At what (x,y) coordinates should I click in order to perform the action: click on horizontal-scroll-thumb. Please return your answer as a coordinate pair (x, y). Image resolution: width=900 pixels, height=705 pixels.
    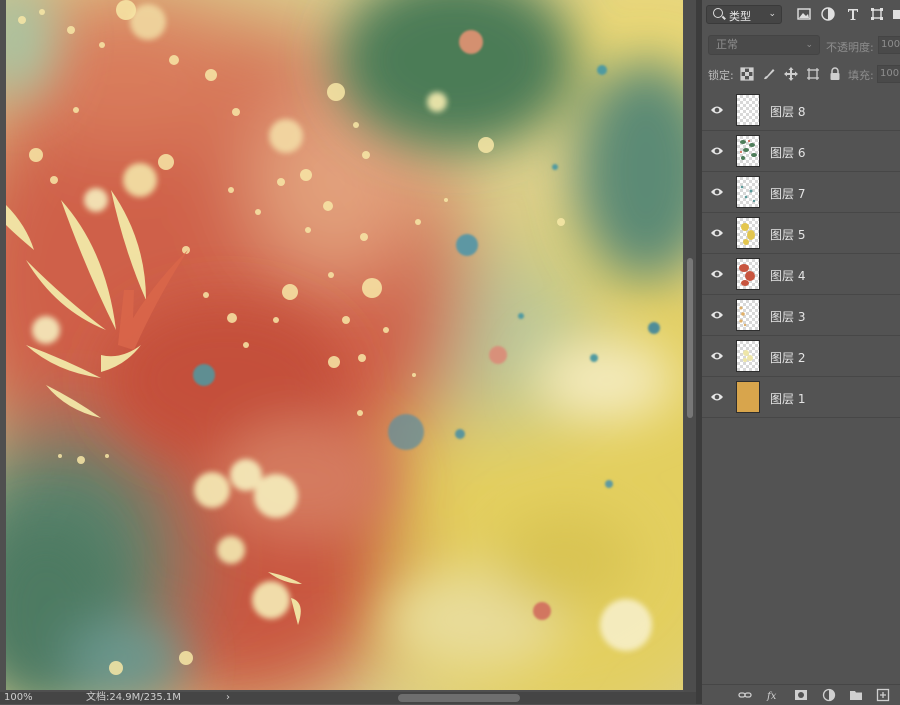
    Looking at the image, I should click on (459, 698).